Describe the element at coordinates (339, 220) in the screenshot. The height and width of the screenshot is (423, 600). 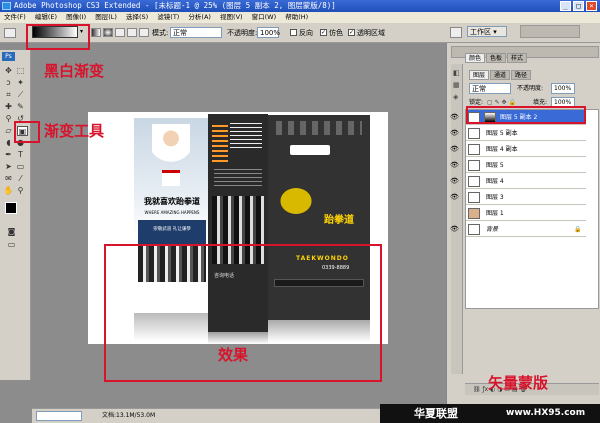
I see `right-title: 跆拳道` at that location.